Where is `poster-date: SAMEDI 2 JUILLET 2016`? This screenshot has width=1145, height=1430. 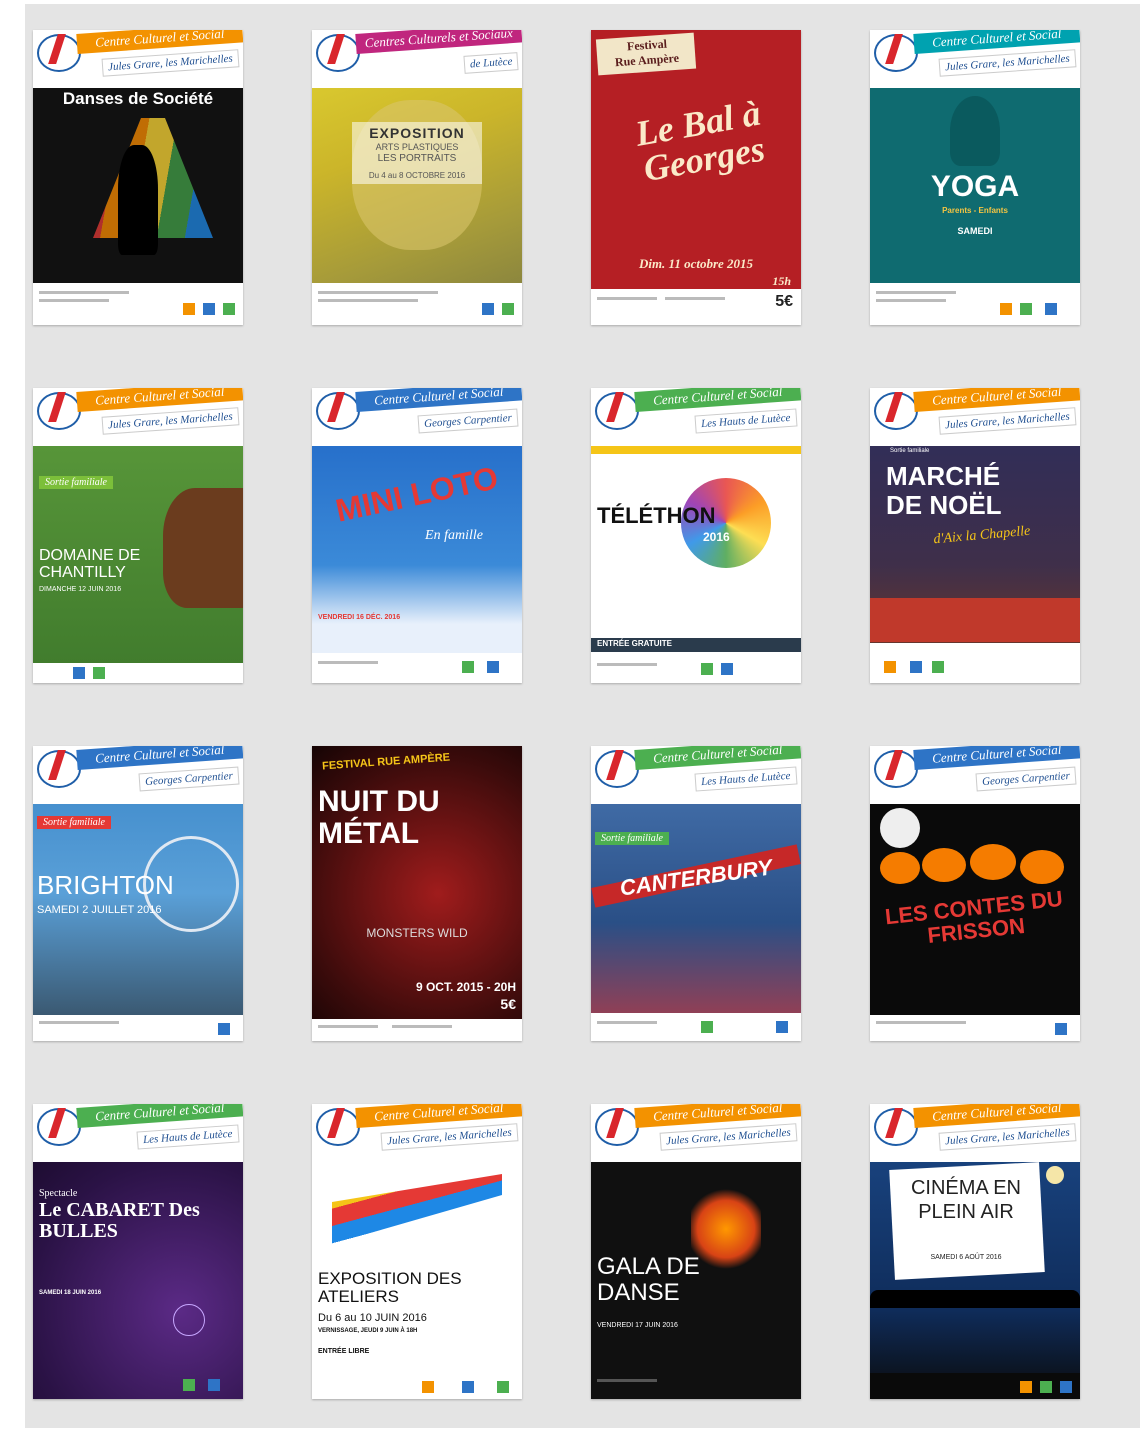 poster-date: SAMEDI 2 JUILLET 2016 is located at coordinates (99, 910).